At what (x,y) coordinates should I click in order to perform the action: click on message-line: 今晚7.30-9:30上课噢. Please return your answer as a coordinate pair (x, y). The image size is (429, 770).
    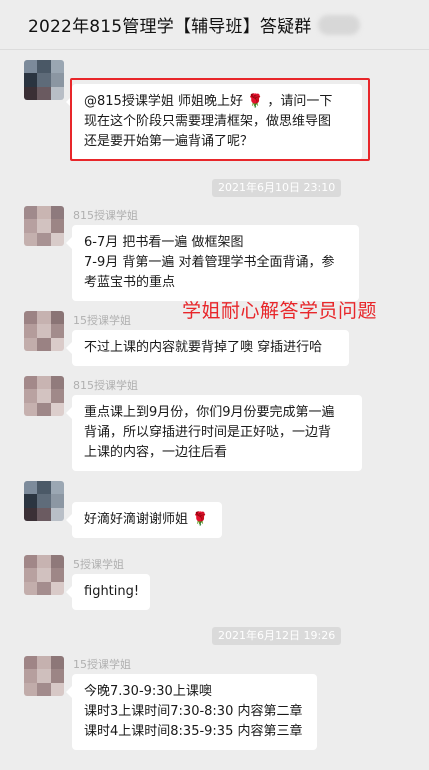
    Looking at the image, I should click on (148, 691).